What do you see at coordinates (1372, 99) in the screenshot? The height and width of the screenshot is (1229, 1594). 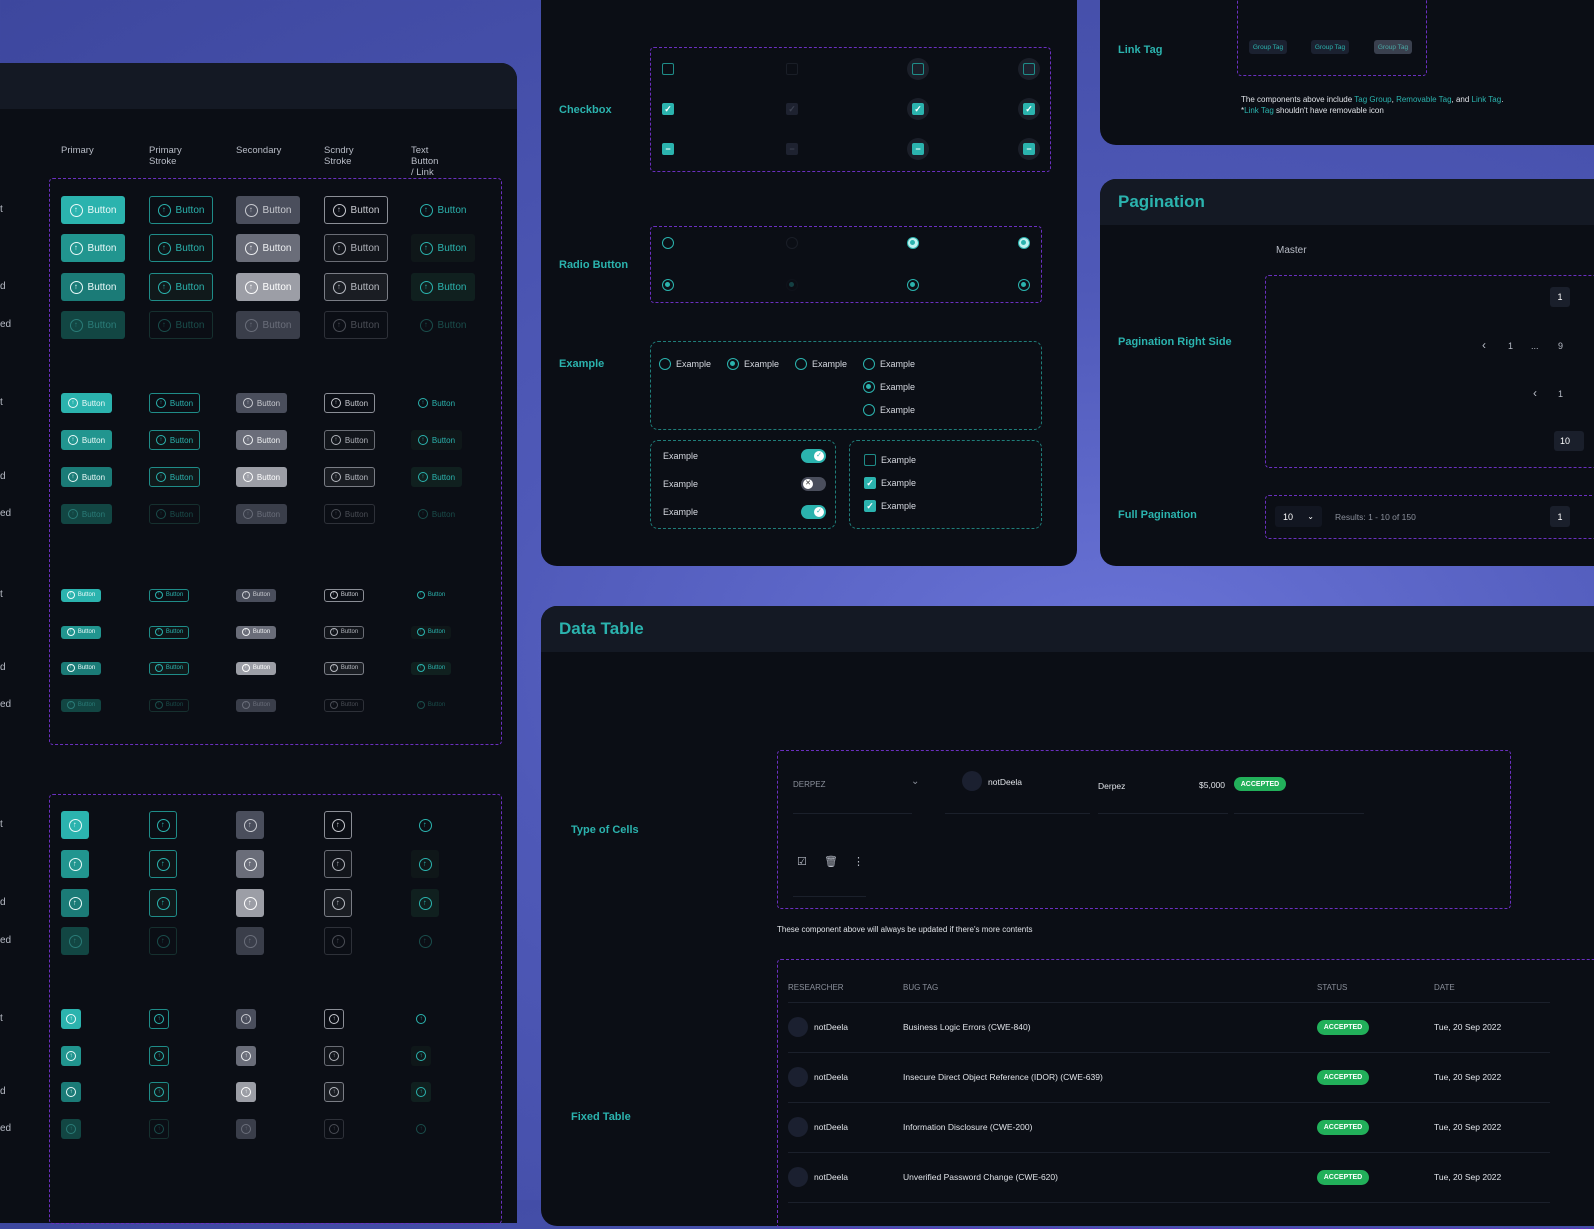 I see `note-link-tag-group: Tag Group` at bounding box center [1372, 99].